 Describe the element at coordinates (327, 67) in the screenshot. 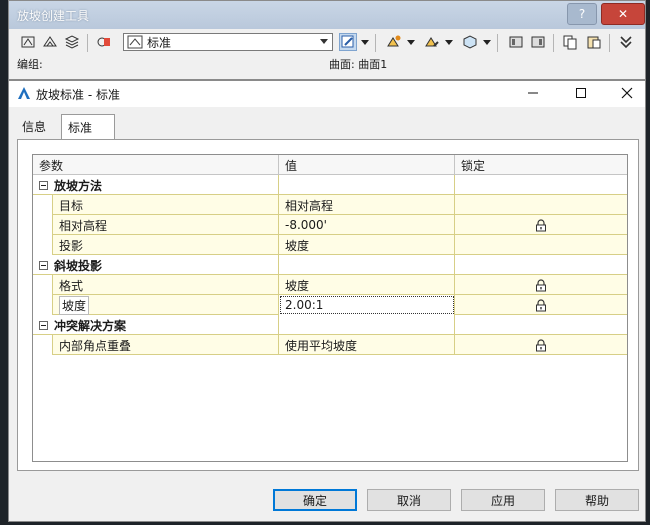

I see `toolbar-status-bar: 编组: 曲面: 曲面1` at that location.